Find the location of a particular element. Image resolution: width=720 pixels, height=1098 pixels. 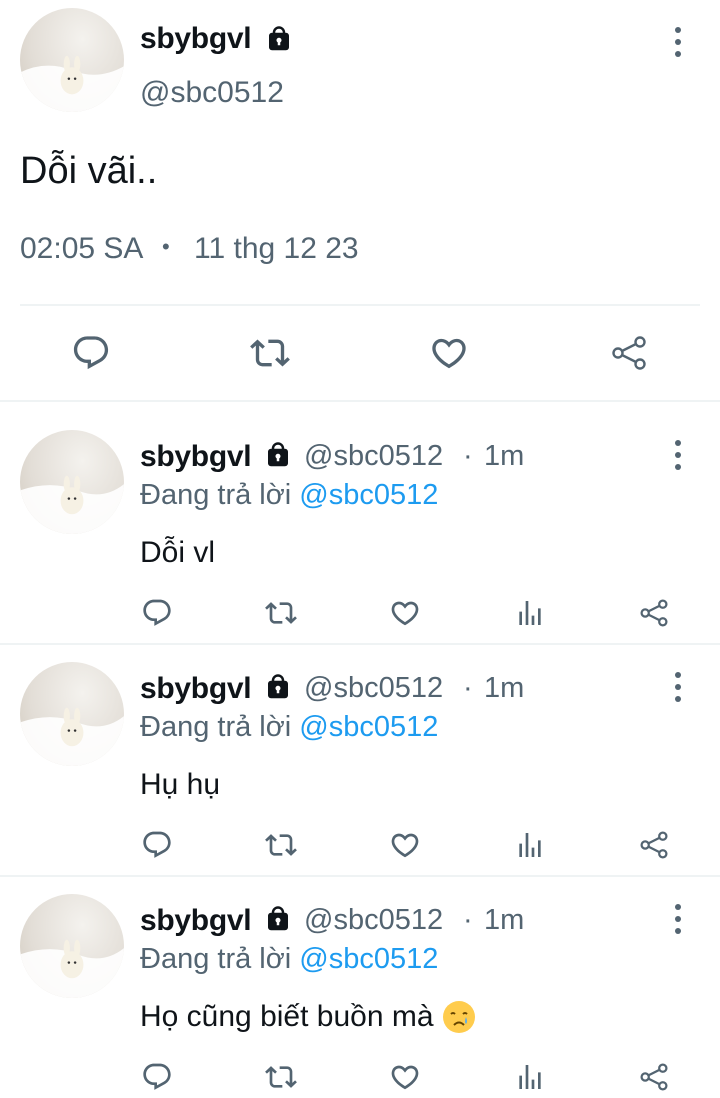

reply-text: Họ cũng biết buồn mà is located at coordinates (287, 1016).